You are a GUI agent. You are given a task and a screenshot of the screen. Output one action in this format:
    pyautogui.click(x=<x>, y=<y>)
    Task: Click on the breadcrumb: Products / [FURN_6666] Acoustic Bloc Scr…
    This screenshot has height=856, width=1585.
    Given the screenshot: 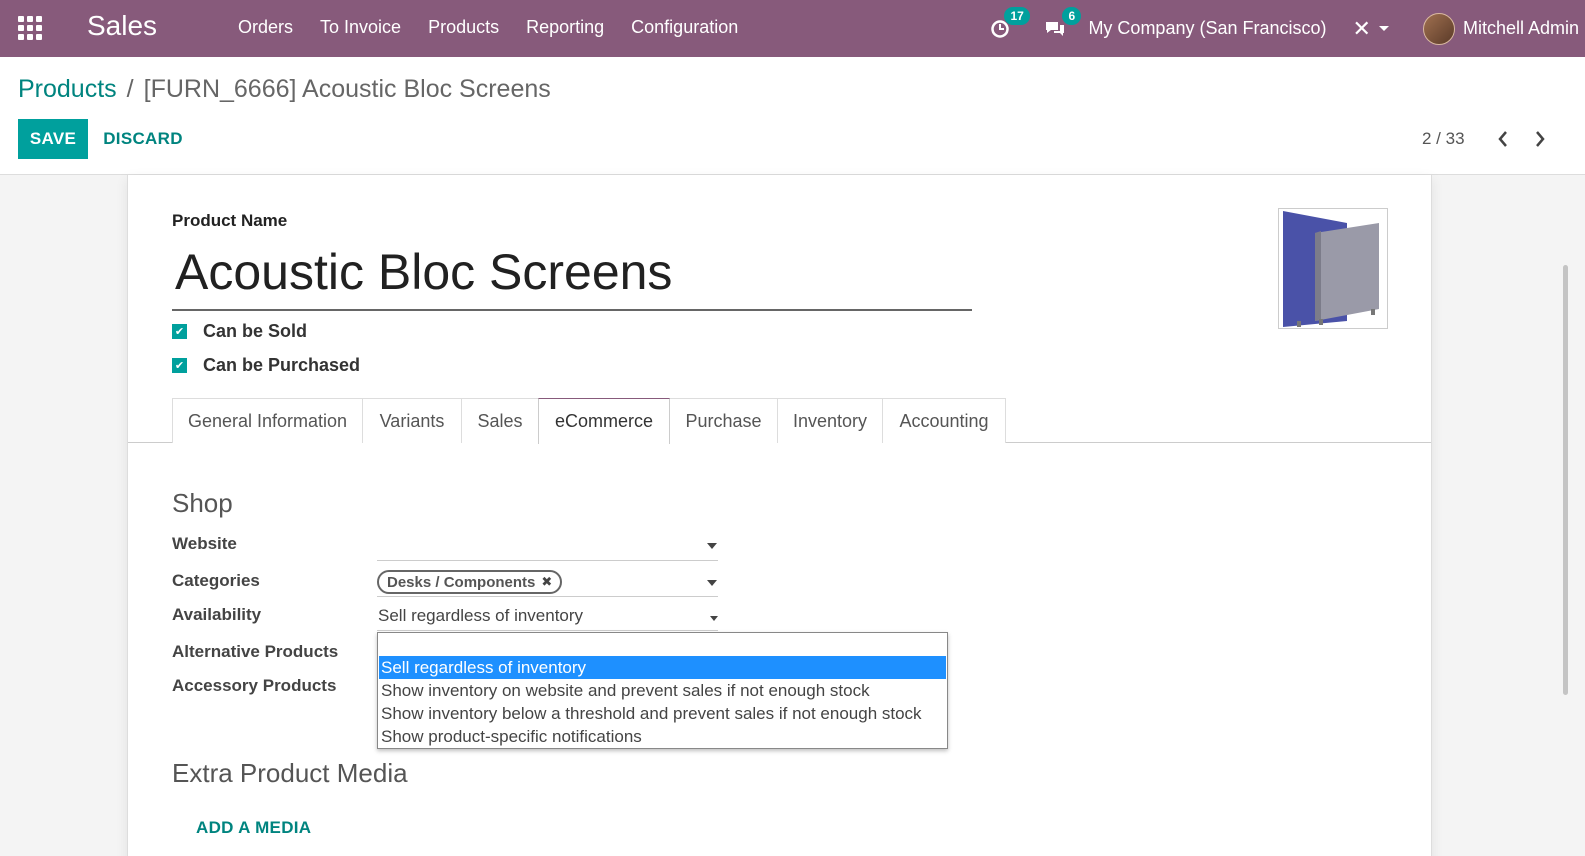 What is the action you would take?
    pyautogui.click(x=284, y=89)
    